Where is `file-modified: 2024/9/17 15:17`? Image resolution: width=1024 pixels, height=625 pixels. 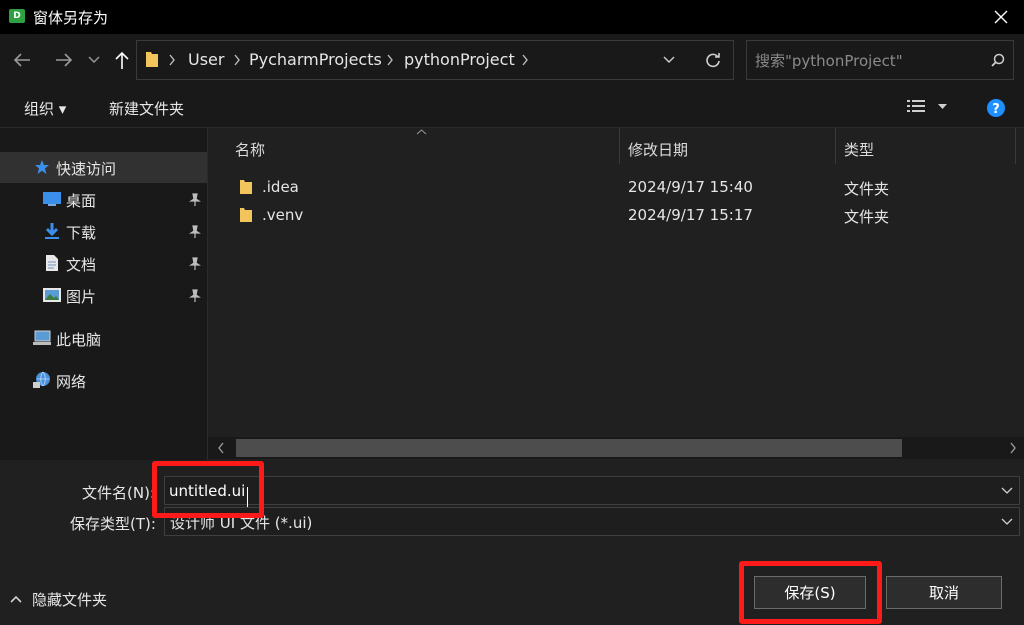 file-modified: 2024/9/17 15:17 is located at coordinates (690, 215).